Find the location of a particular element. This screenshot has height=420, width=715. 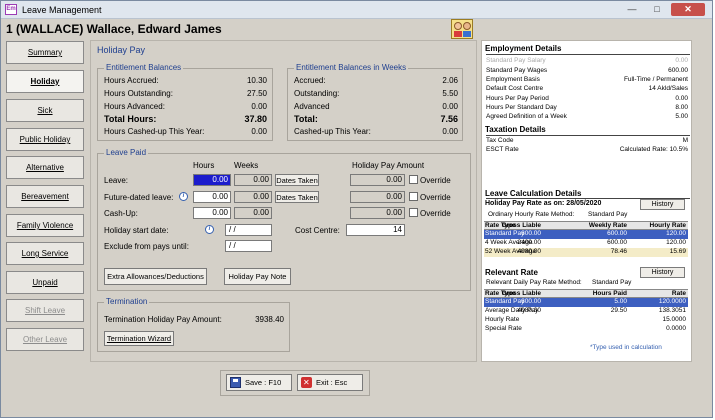

nav-sick-button: Sick is located at coordinates (45, 110).